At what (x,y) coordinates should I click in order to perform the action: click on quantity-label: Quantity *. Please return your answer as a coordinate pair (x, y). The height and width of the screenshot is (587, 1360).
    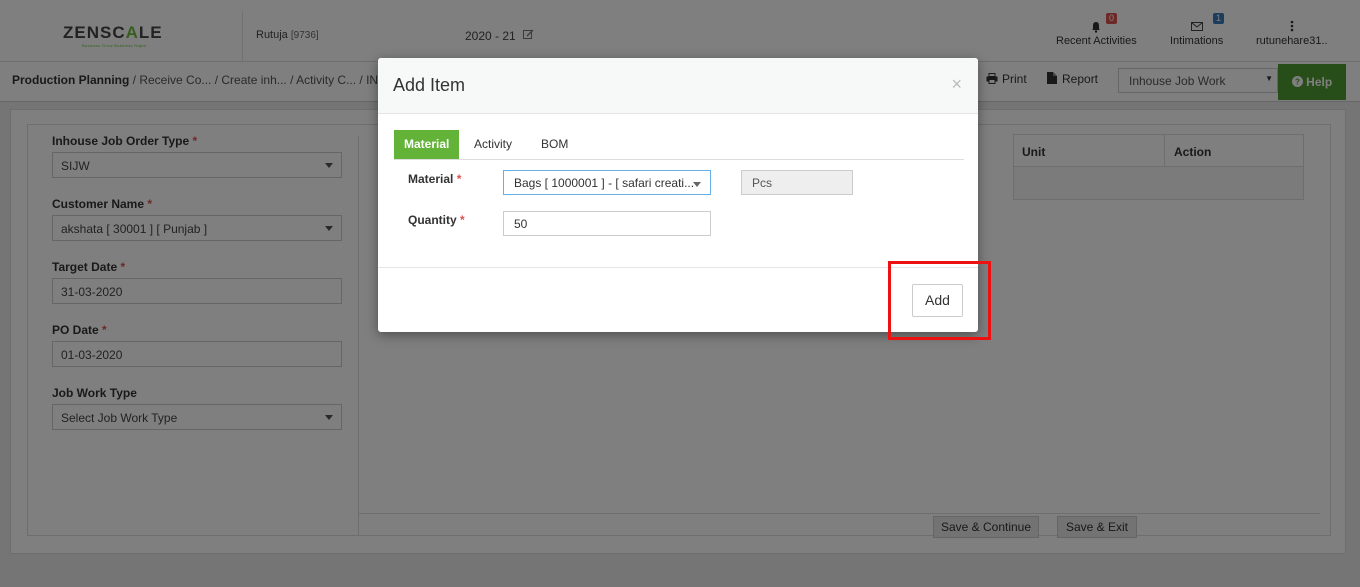
    Looking at the image, I should click on (436, 220).